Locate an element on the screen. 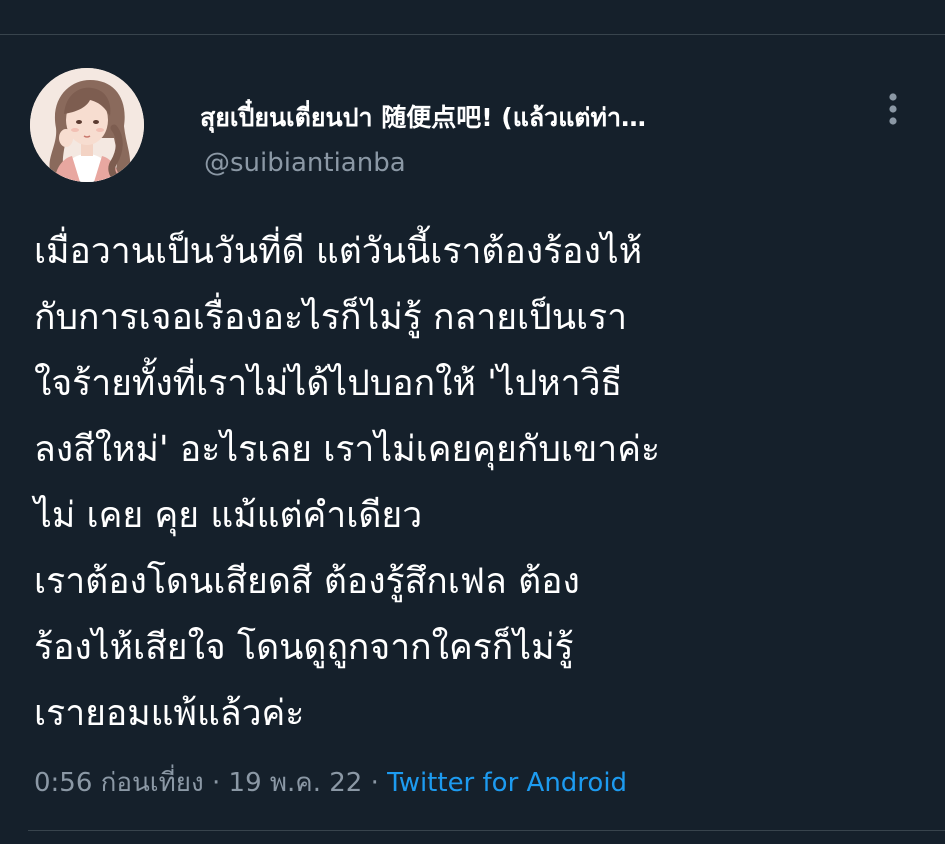  top-divider is located at coordinates (472, 34).